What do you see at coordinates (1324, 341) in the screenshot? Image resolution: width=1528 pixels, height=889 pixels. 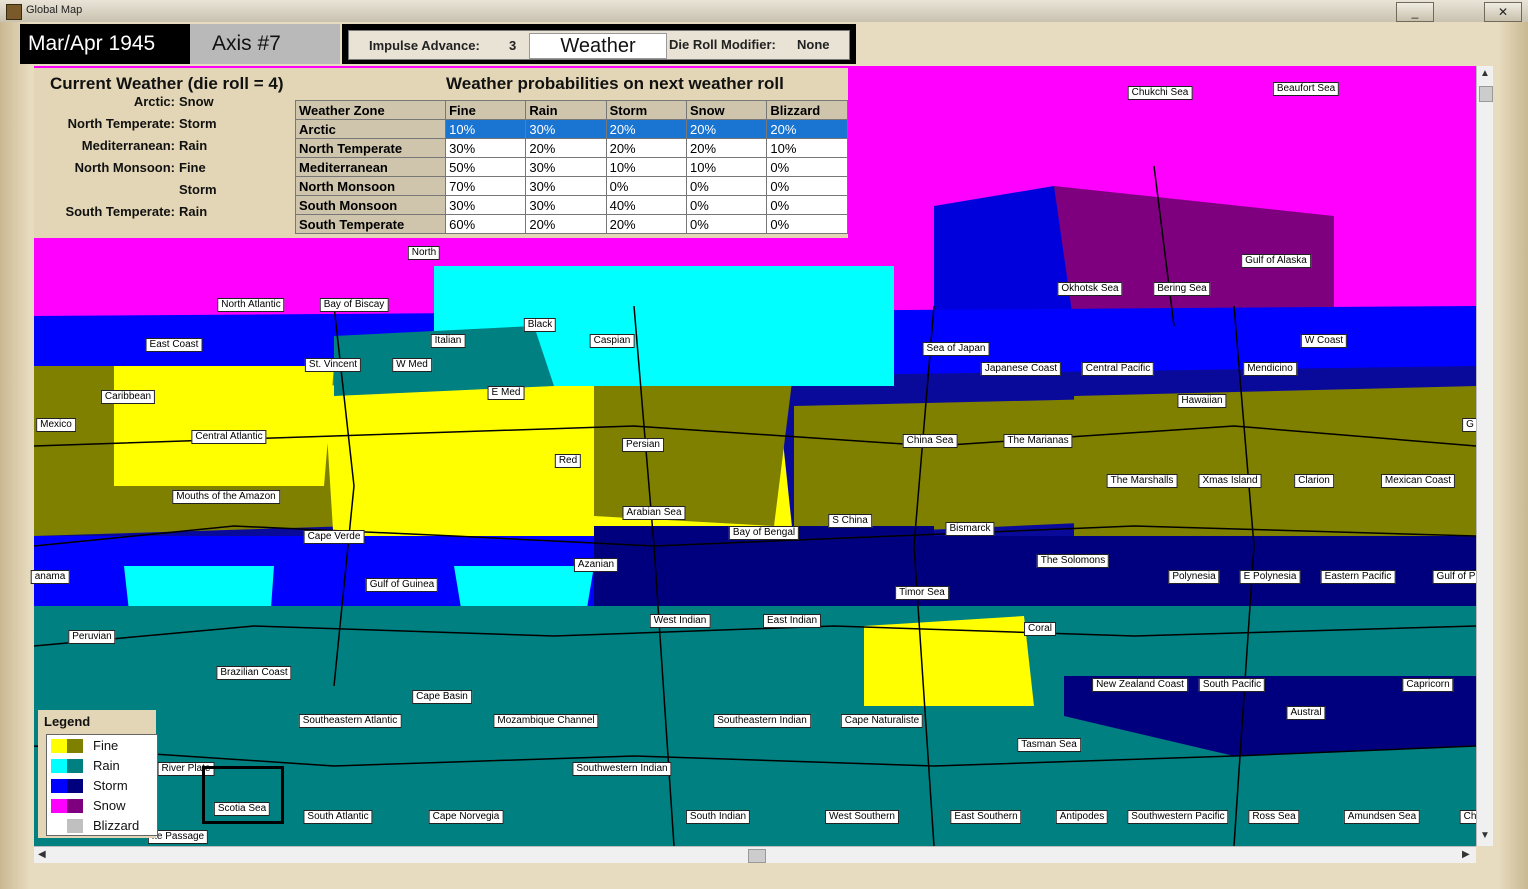 I see `sea-zone-label: W Coast` at bounding box center [1324, 341].